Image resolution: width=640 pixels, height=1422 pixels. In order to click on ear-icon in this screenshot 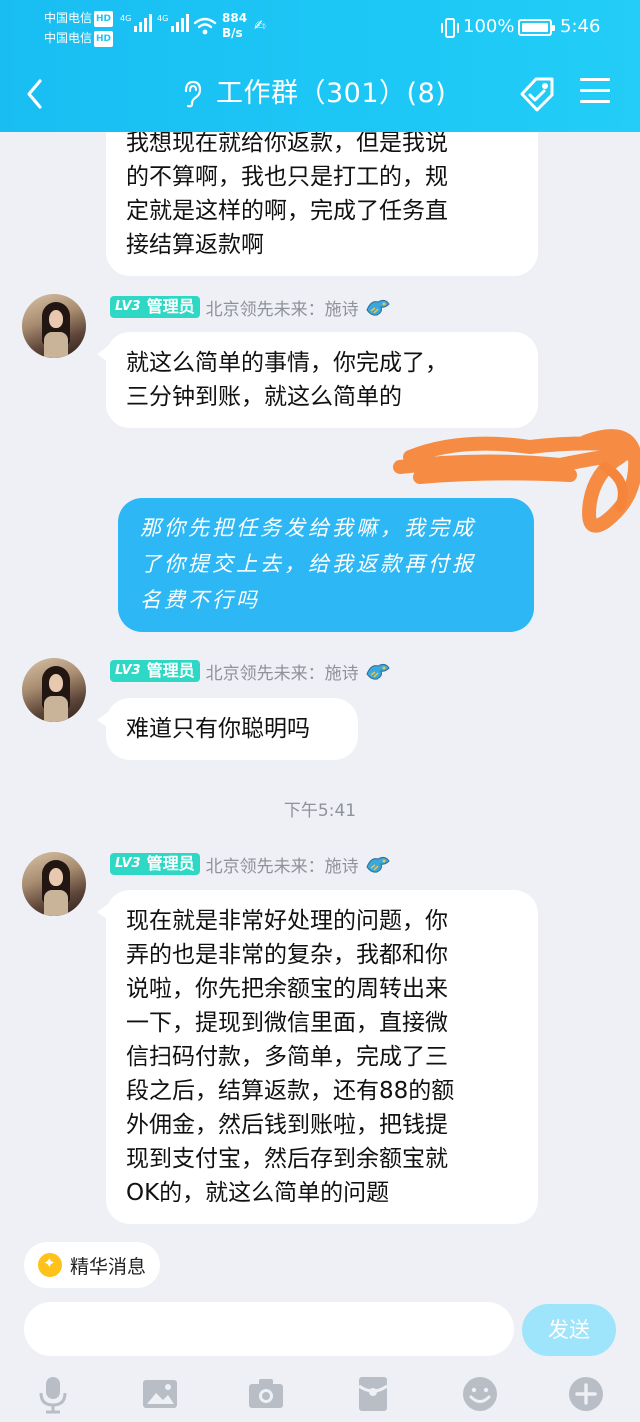, I will do `click(192, 94)`.